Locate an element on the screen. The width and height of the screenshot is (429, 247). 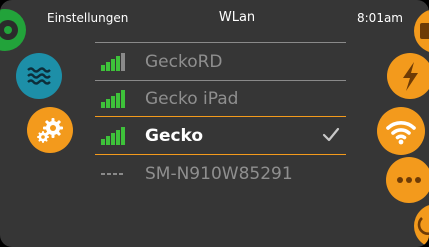
music-icon is located at coordinates (9, 30).